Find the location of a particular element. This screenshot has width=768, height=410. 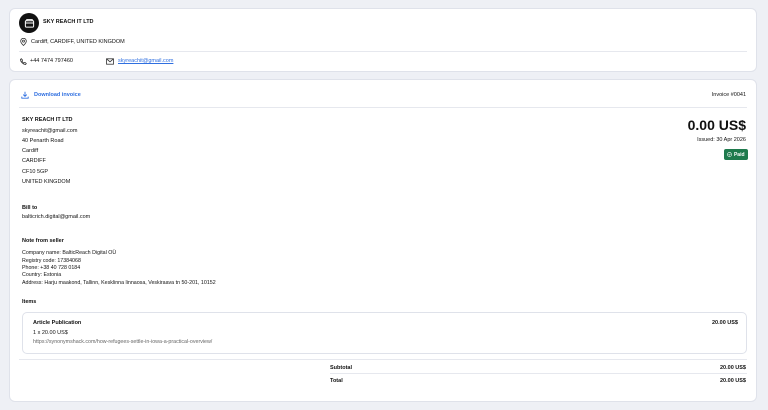

bill-to-email: balticrich.digital@gmail.com is located at coordinates (56, 217).